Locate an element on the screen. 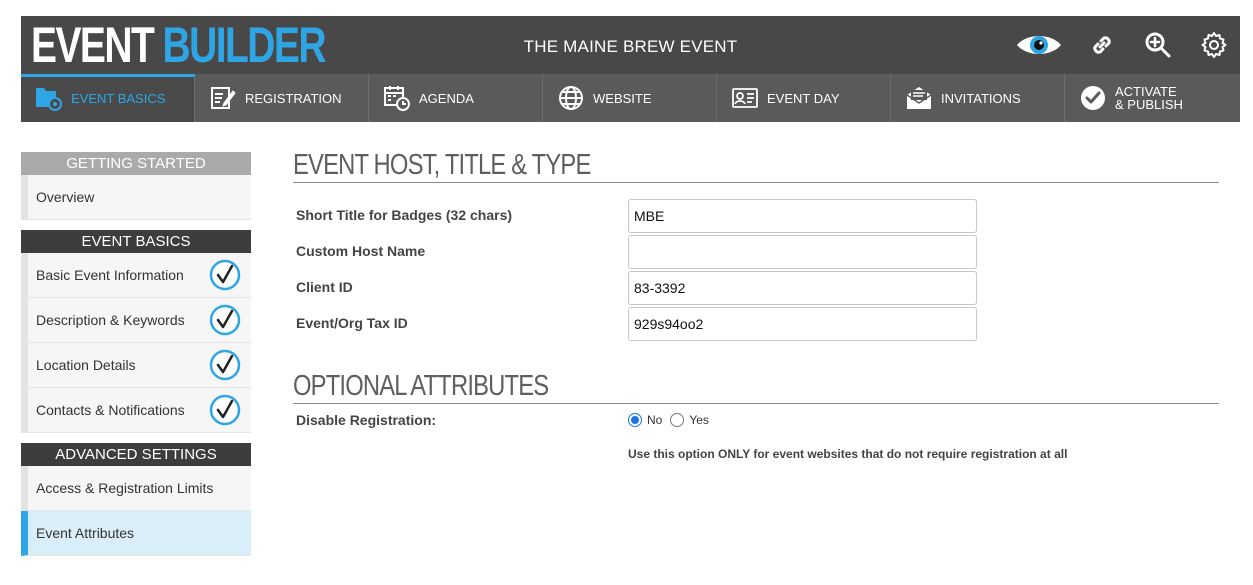 The width and height of the screenshot is (1253, 585). radio-no is located at coordinates (635, 420).